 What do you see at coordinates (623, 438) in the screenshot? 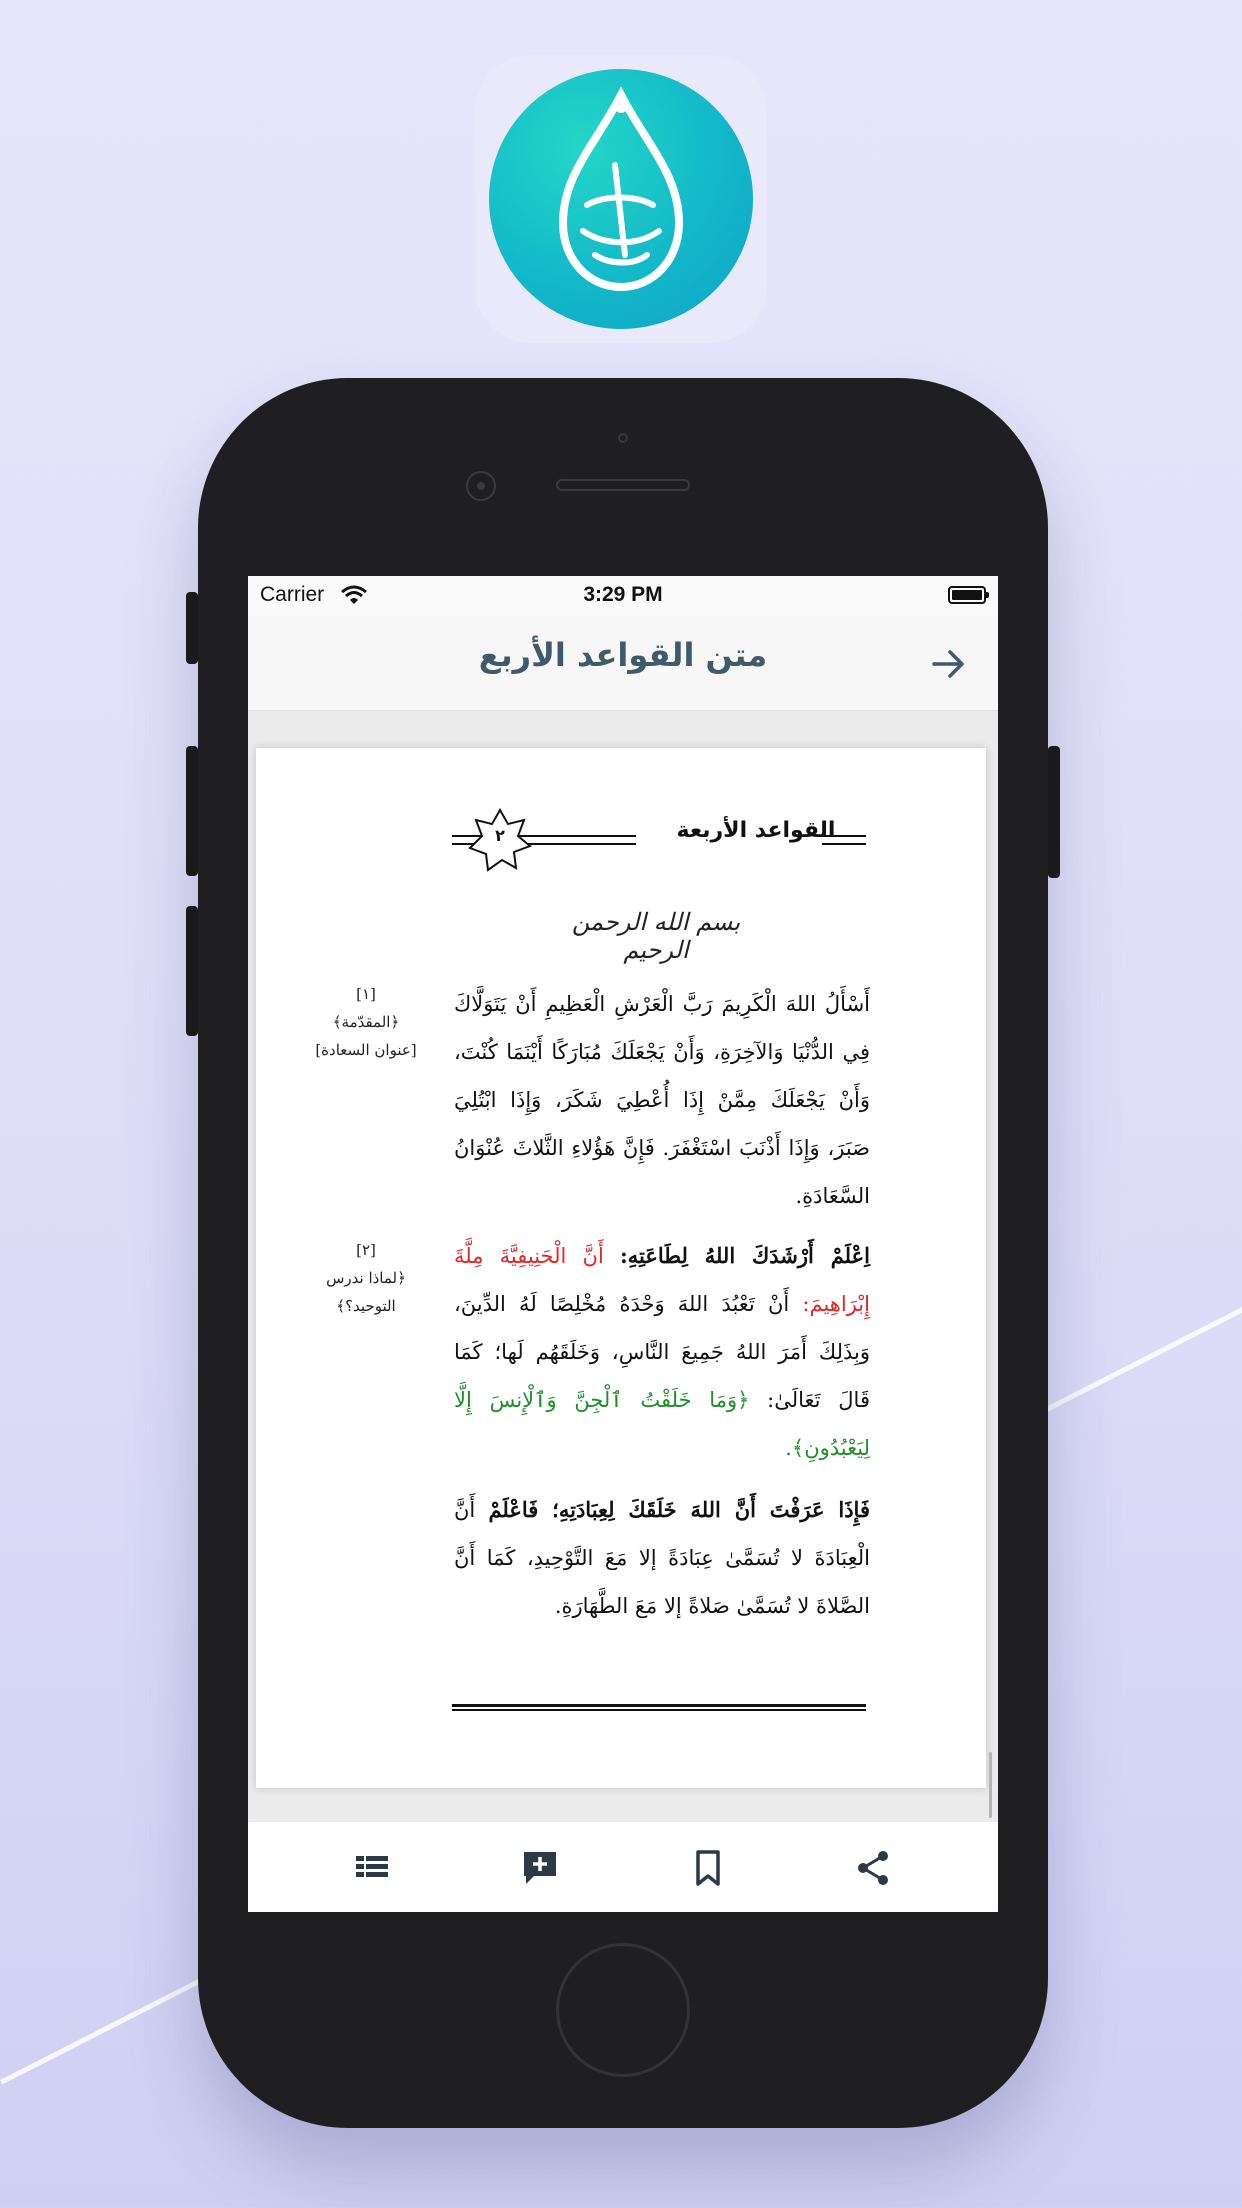
I see `proximity-sensor` at bounding box center [623, 438].